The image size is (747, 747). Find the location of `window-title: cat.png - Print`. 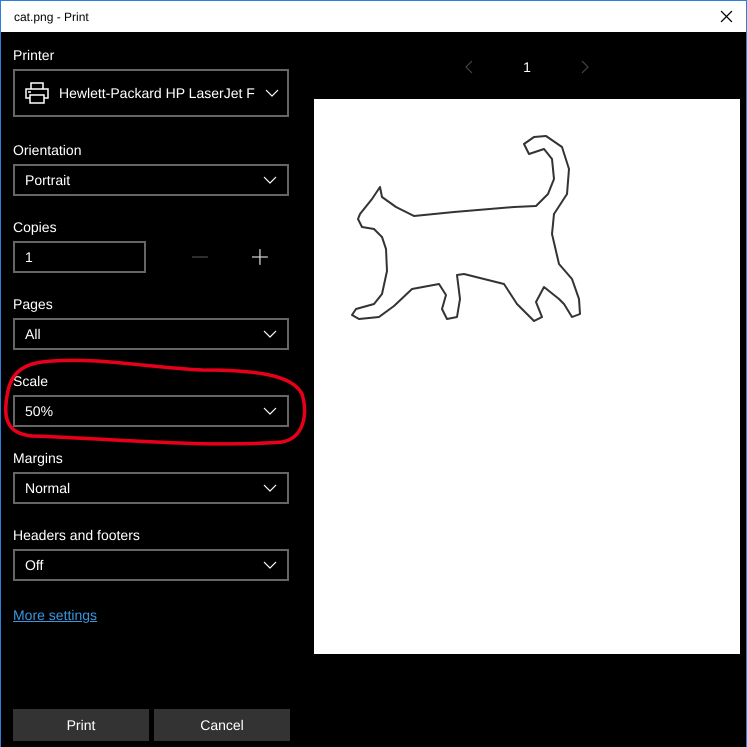

window-title: cat.png - Print is located at coordinates (51, 17).